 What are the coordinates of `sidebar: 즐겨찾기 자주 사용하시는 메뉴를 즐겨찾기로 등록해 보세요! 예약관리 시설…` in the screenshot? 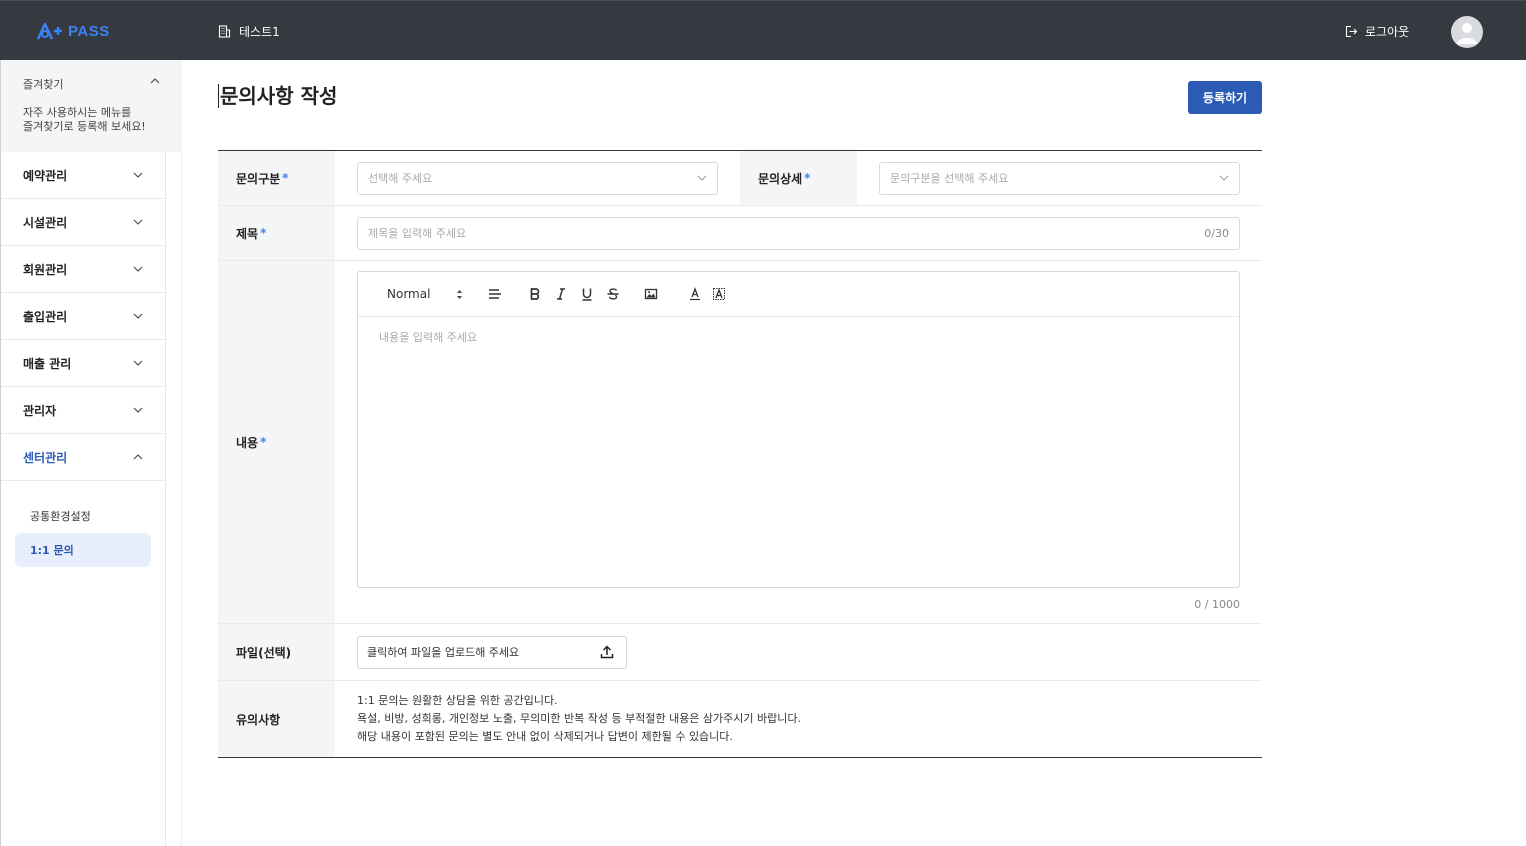 It's located at (91, 453).